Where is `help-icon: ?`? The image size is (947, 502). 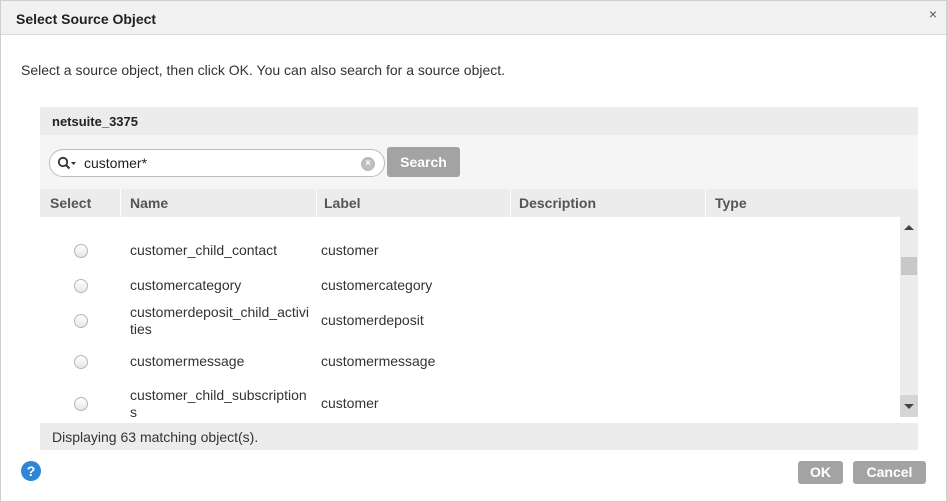 help-icon: ? is located at coordinates (31, 471).